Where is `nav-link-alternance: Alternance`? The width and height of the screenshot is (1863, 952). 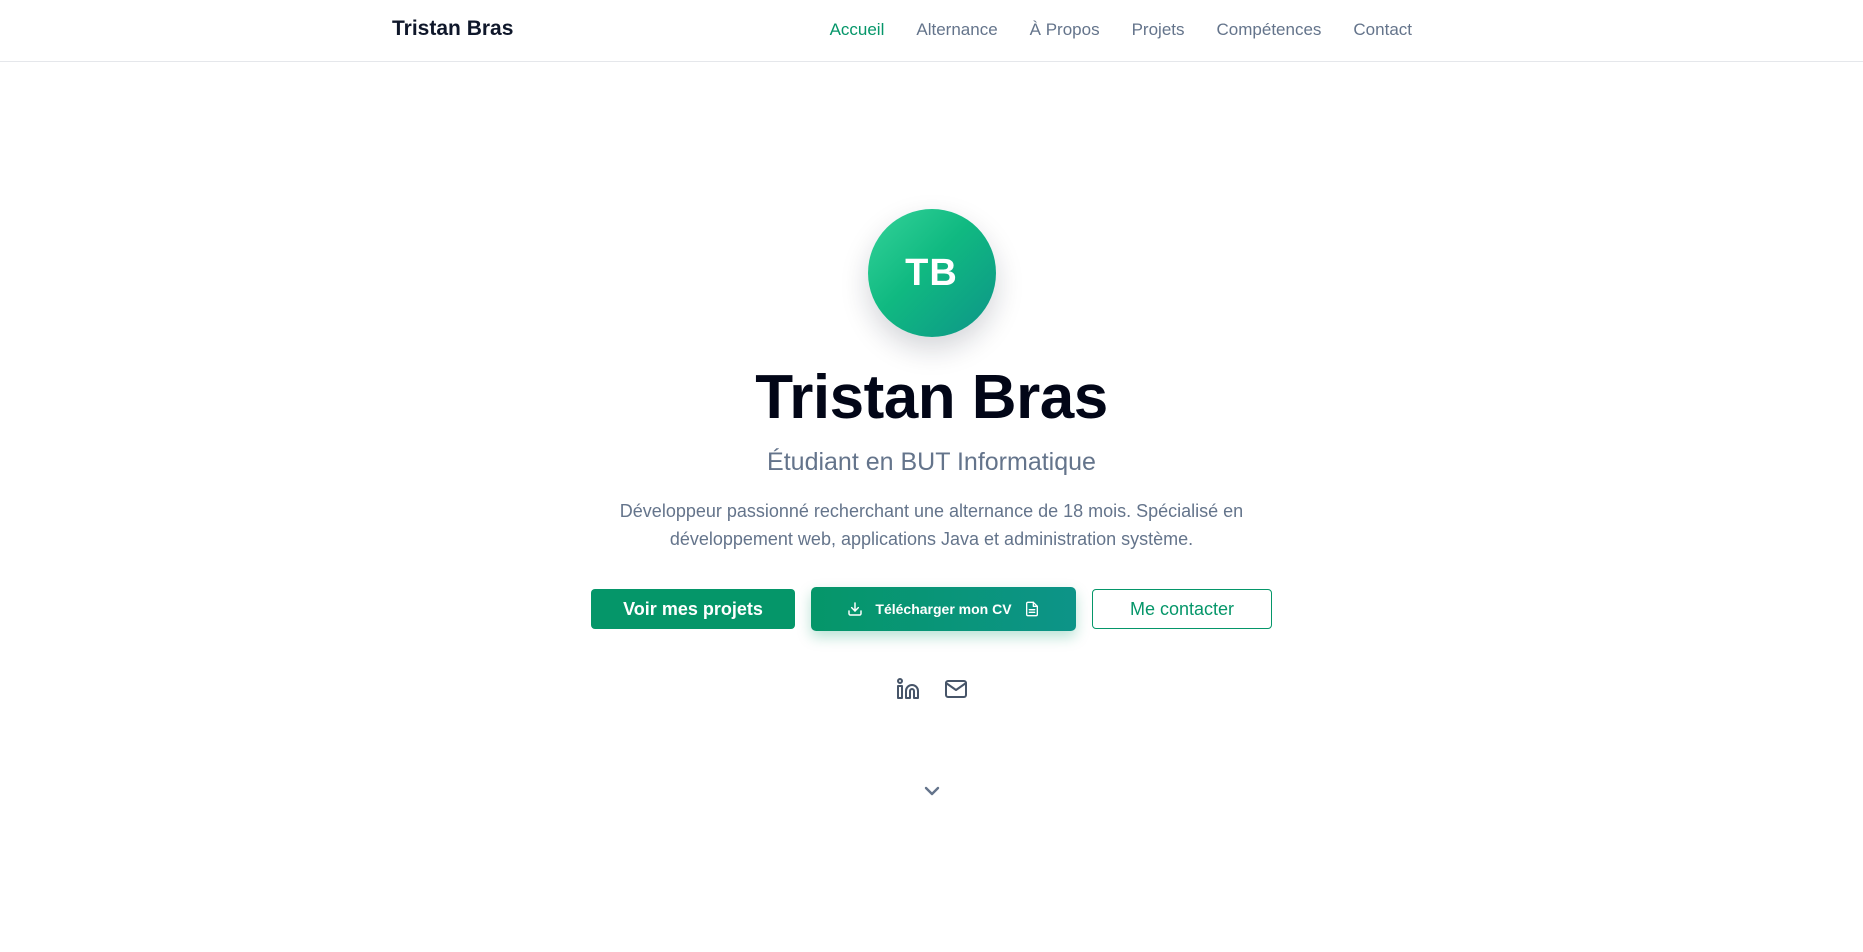
nav-link-alternance: Alternance is located at coordinates (956, 29).